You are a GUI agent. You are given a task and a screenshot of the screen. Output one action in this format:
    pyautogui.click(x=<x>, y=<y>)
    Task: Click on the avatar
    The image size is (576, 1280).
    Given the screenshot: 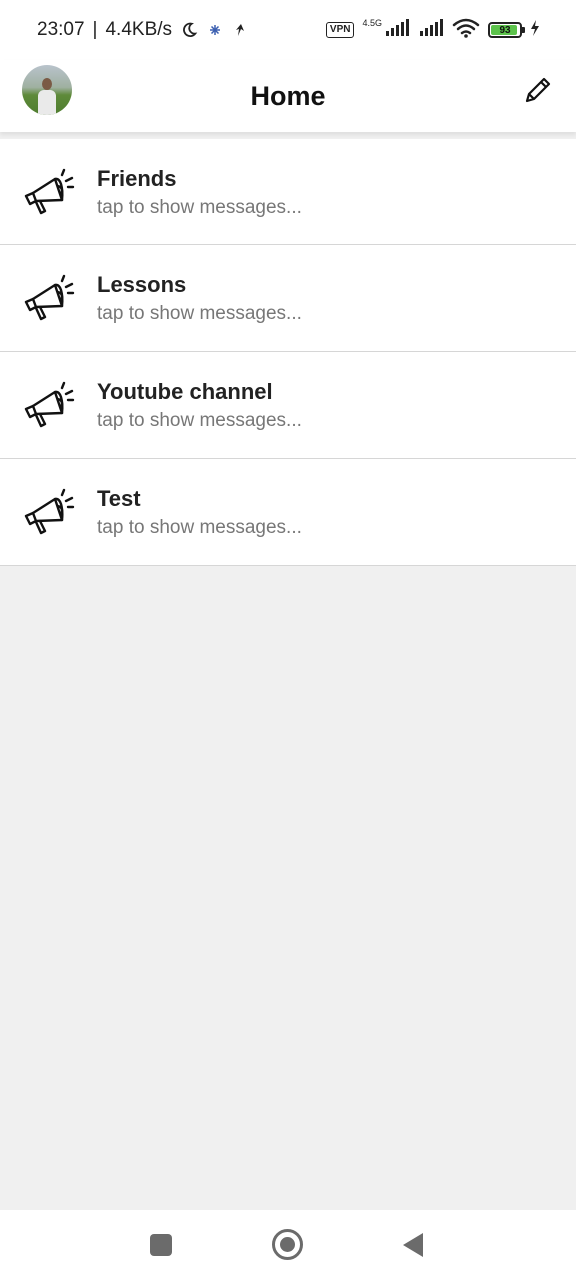 What is the action you would take?
    pyautogui.click(x=47, y=90)
    